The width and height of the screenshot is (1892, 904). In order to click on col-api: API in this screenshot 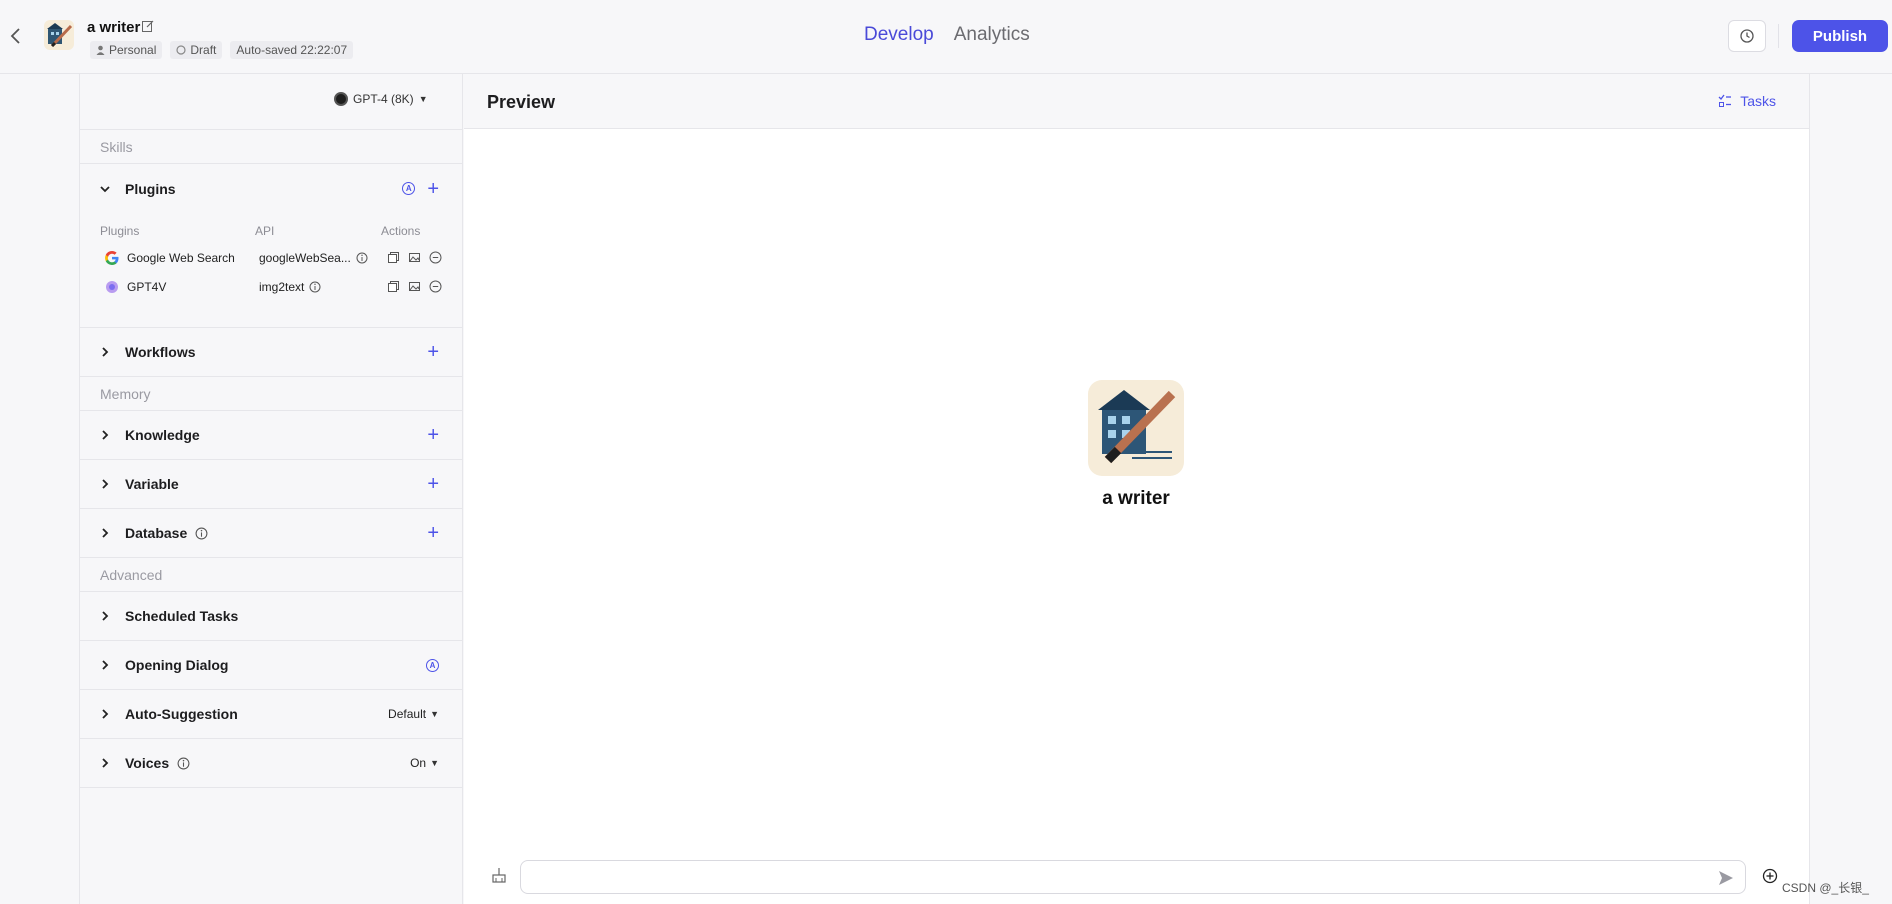, I will do `click(265, 231)`.